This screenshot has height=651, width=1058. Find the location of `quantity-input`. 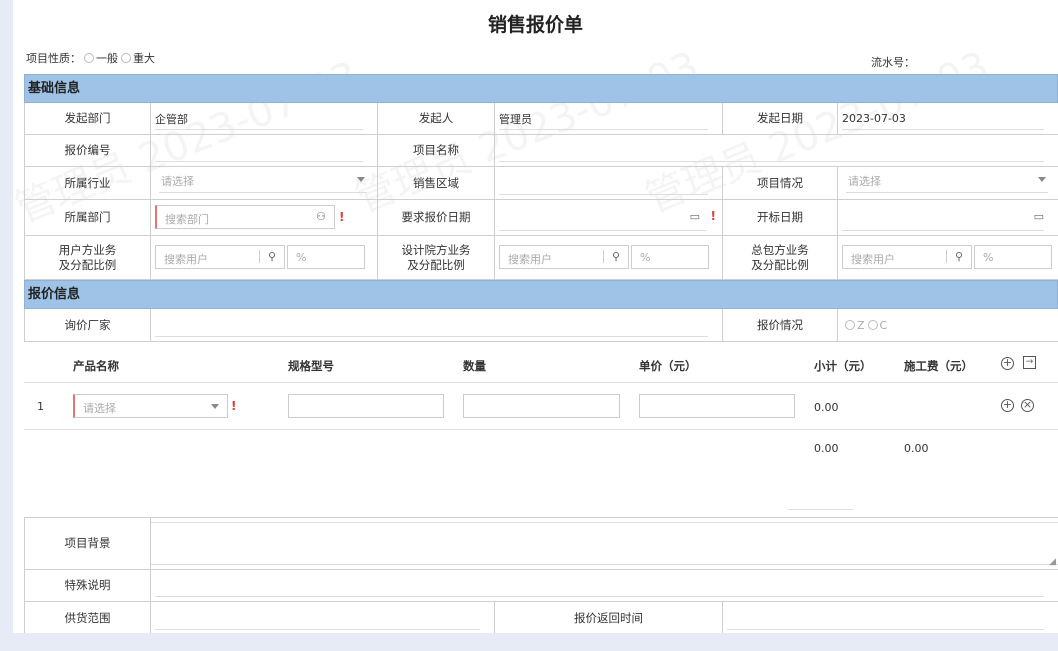

quantity-input is located at coordinates (541, 406).